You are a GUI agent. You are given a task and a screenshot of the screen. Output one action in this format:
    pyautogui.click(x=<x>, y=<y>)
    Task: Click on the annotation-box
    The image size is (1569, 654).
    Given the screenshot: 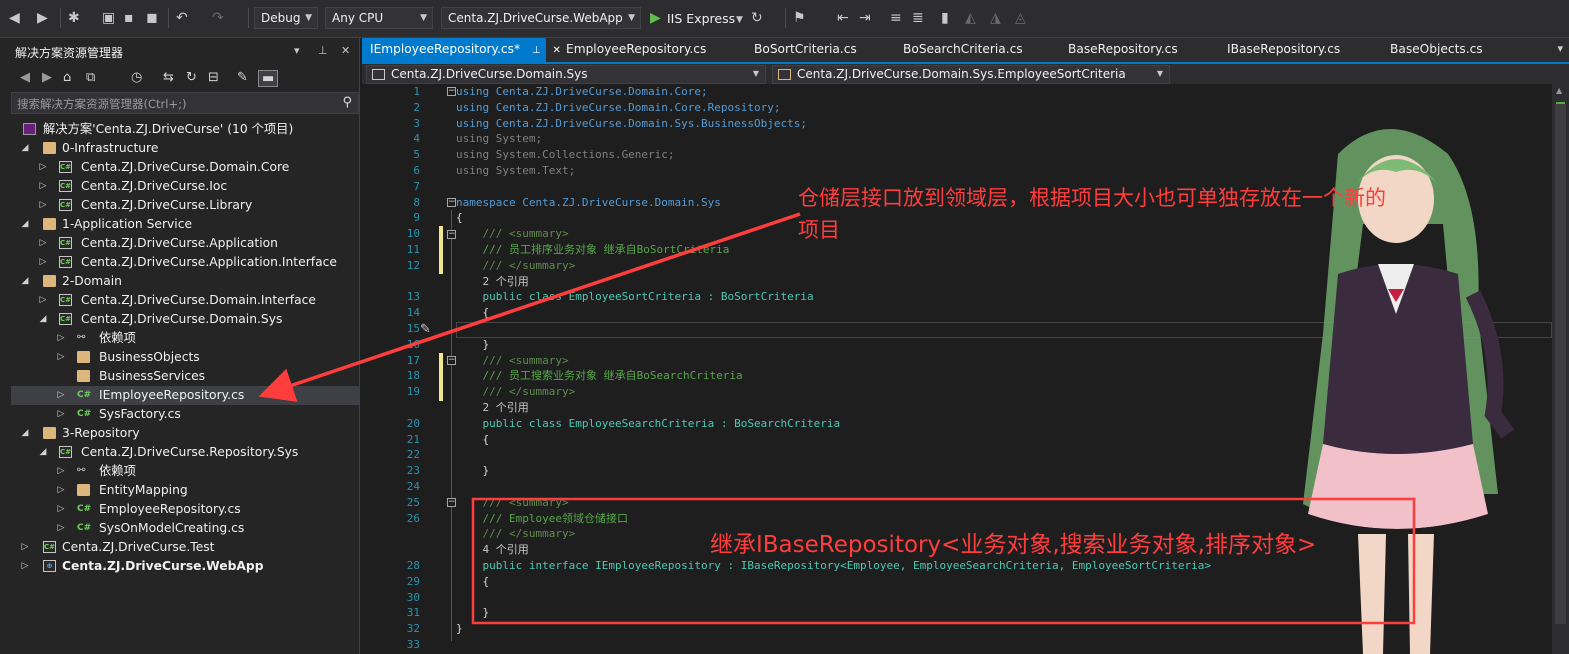 What is the action you would take?
    pyautogui.click(x=943, y=561)
    